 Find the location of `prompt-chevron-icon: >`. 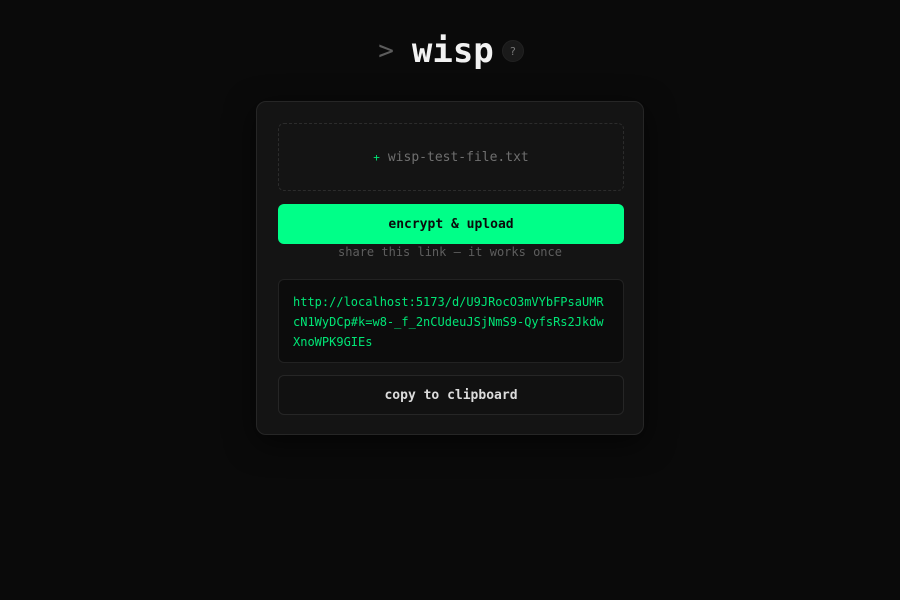

prompt-chevron-icon: > is located at coordinates (386, 51).